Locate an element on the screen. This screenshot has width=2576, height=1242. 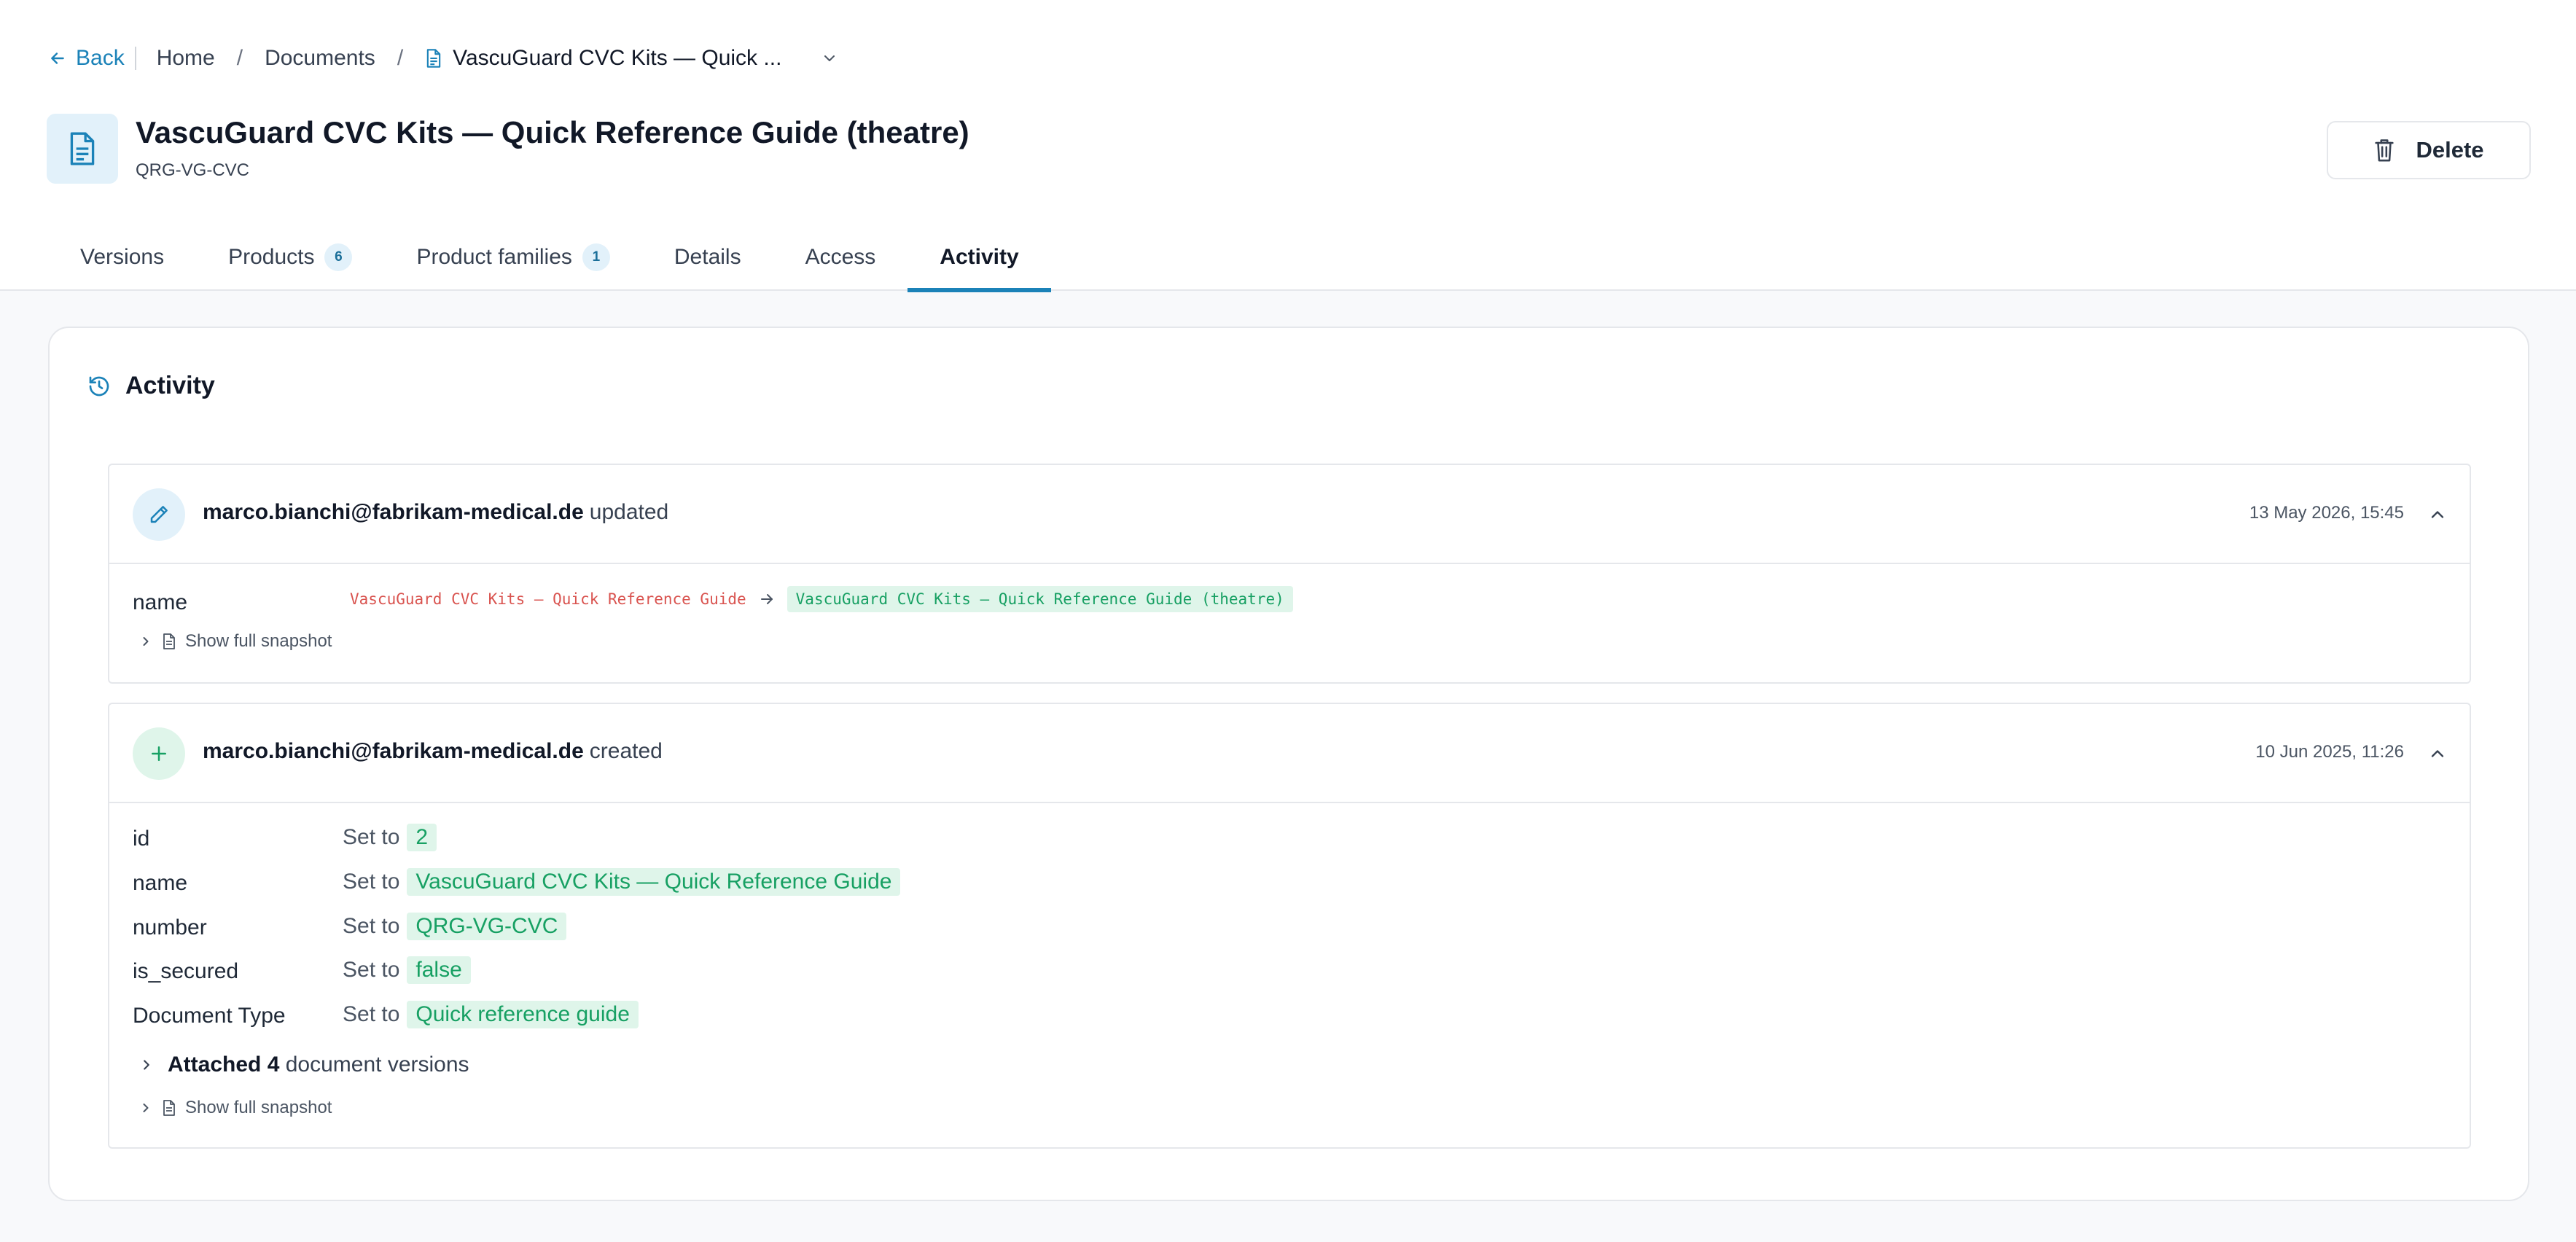
back-link: Back is located at coordinates (86, 58).